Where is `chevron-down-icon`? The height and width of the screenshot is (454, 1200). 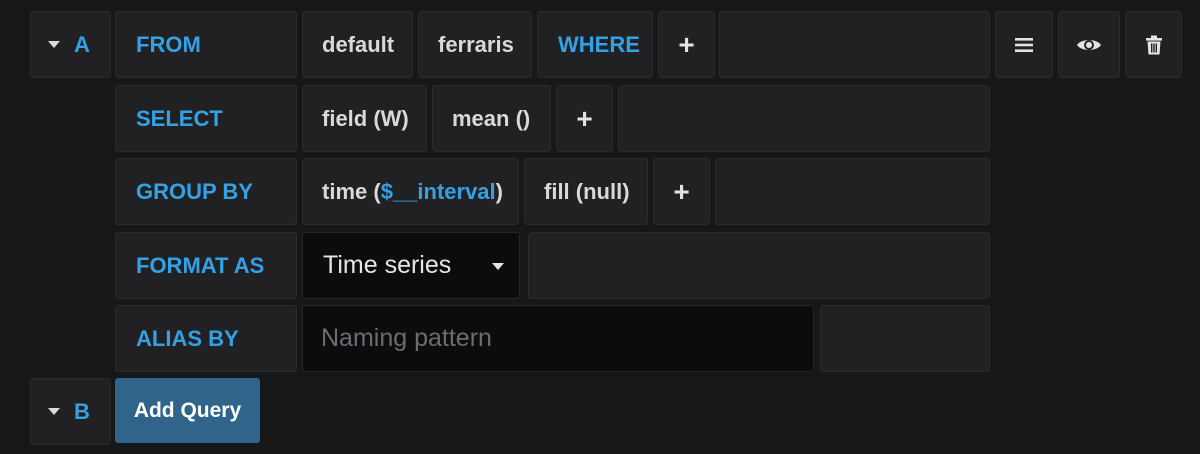 chevron-down-icon is located at coordinates (498, 266).